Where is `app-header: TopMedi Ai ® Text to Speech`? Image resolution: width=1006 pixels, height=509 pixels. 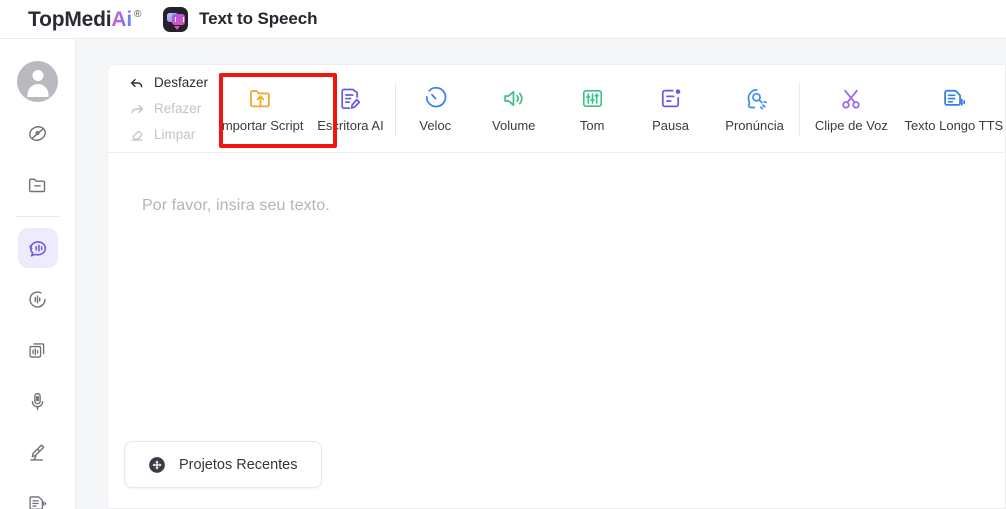
app-header: TopMedi Ai ® Text to Speech is located at coordinates (503, 19).